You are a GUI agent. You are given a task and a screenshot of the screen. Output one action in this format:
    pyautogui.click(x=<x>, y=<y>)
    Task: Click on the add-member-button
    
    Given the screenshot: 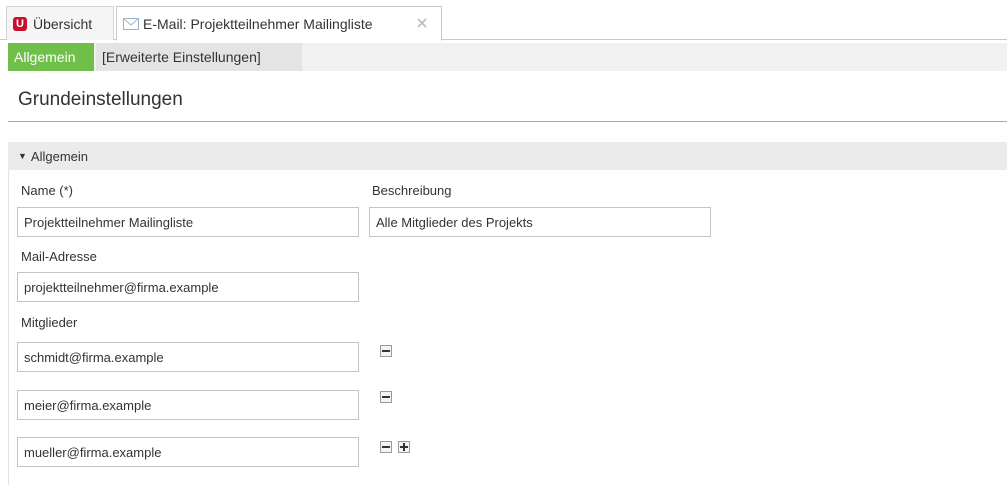 What is the action you would take?
    pyautogui.click(x=404, y=447)
    